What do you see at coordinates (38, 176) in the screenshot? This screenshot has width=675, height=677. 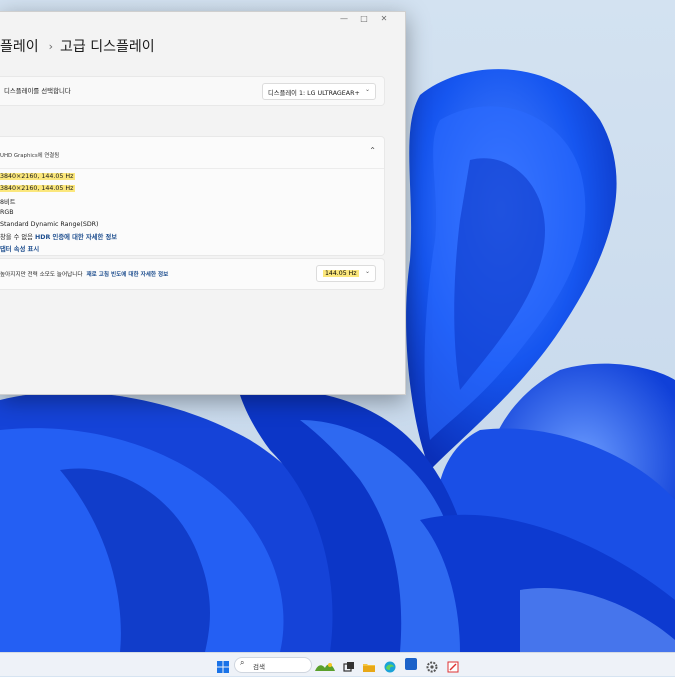 I see `desktop-mode-value: 3840×2160, 144.05 Hz` at bounding box center [38, 176].